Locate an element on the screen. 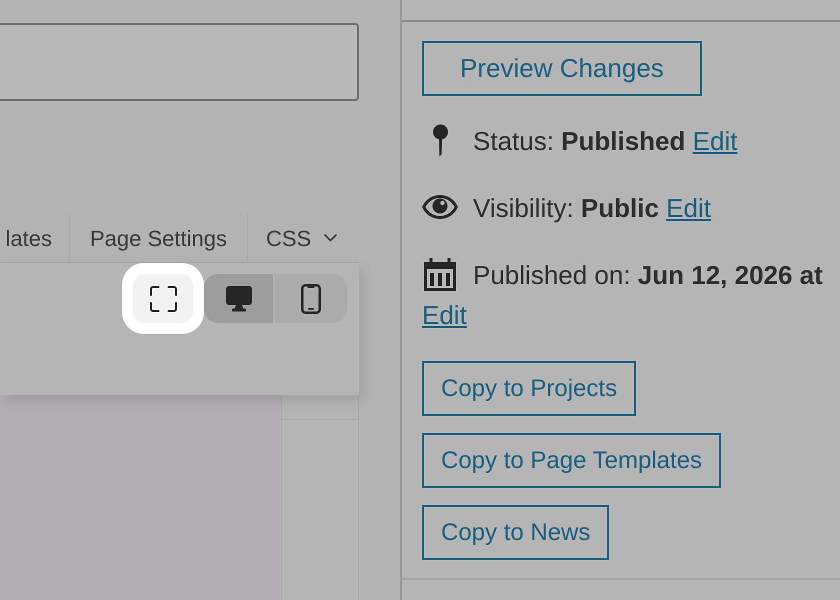 Image resolution: width=840 pixels, height=600 pixels. fullscreen-button is located at coordinates (163, 298).